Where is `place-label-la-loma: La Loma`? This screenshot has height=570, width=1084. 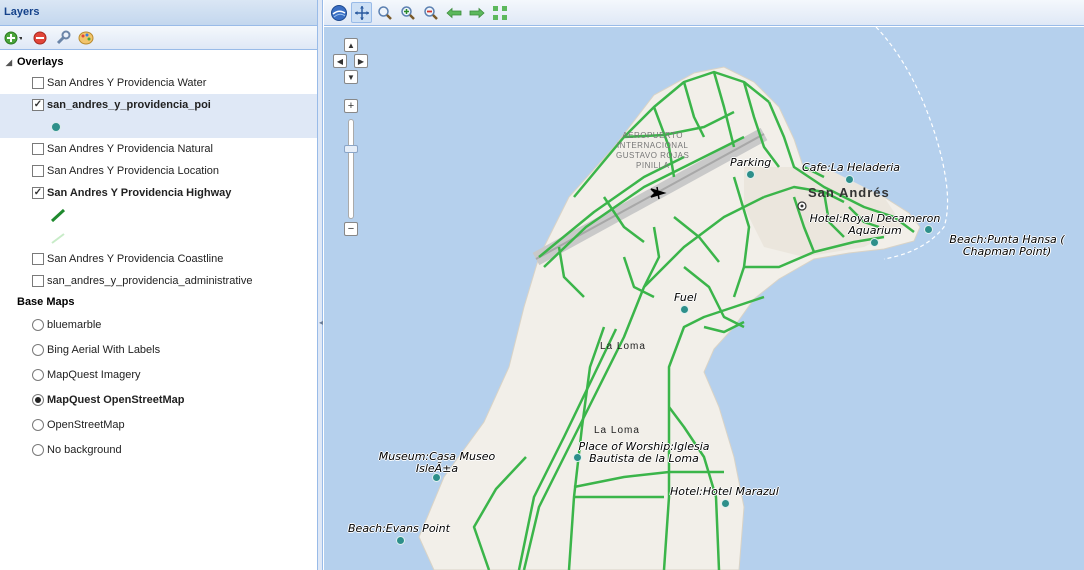
place-label-la-loma: La Loma is located at coordinates (617, 430).